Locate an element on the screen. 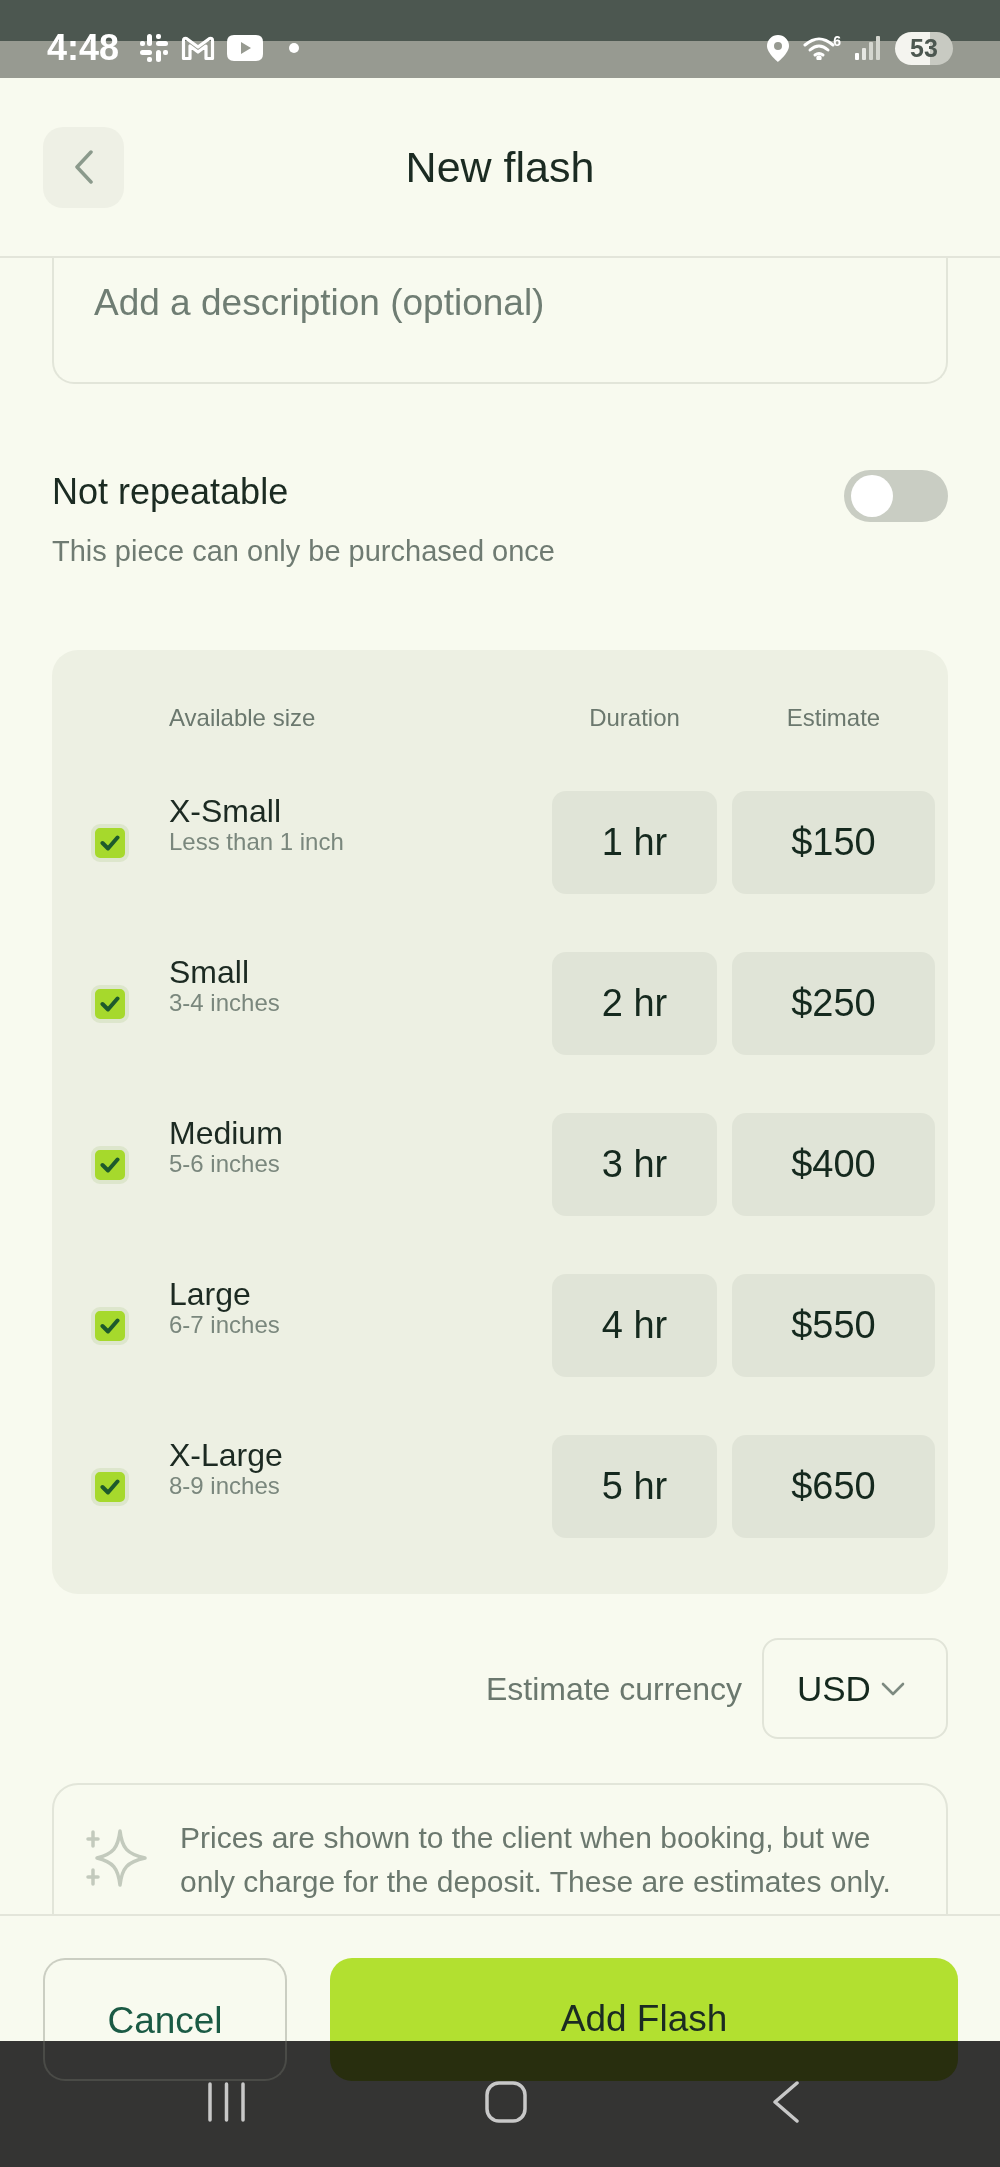 The image size is (1000, 2167). estimate-field: $250 is located at coordinates (833, 1003).